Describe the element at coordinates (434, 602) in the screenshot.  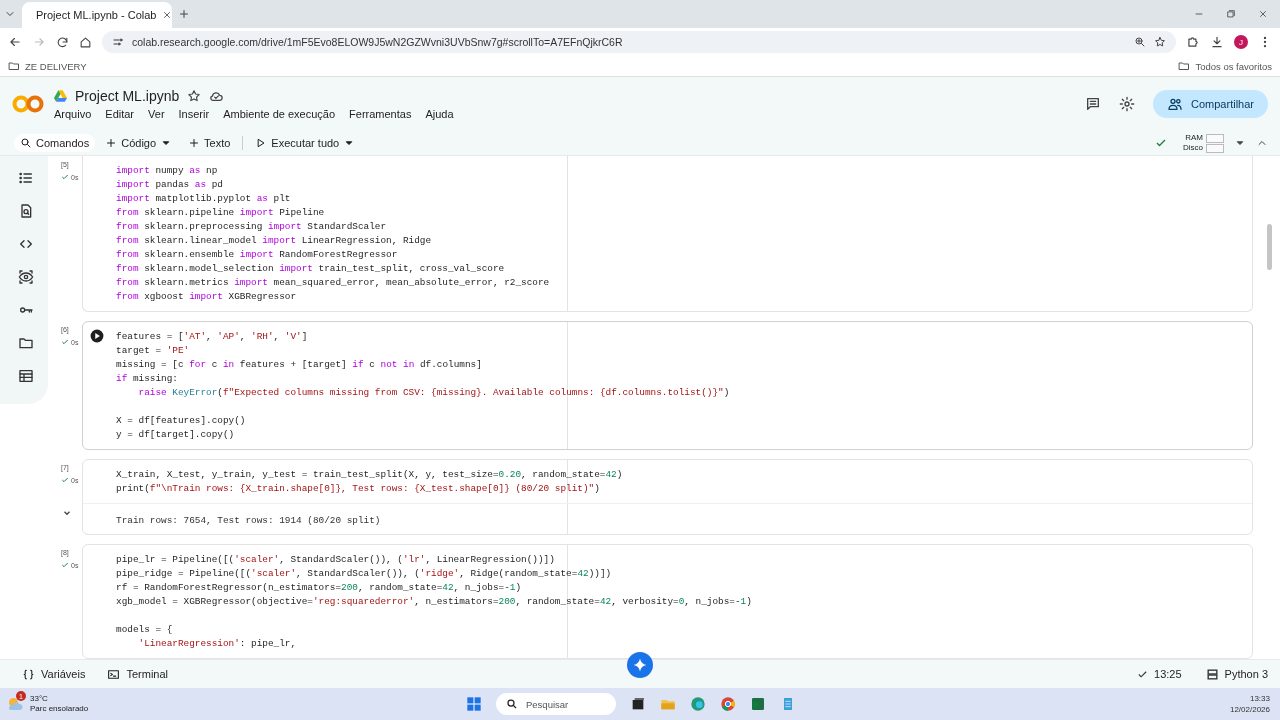
I see `code-line: xgb_model = XGBRegressor(objective='reg:squarederror', n_estimators=200, random_state=42, verbosity=0, n_jobs=-1)` at that location.